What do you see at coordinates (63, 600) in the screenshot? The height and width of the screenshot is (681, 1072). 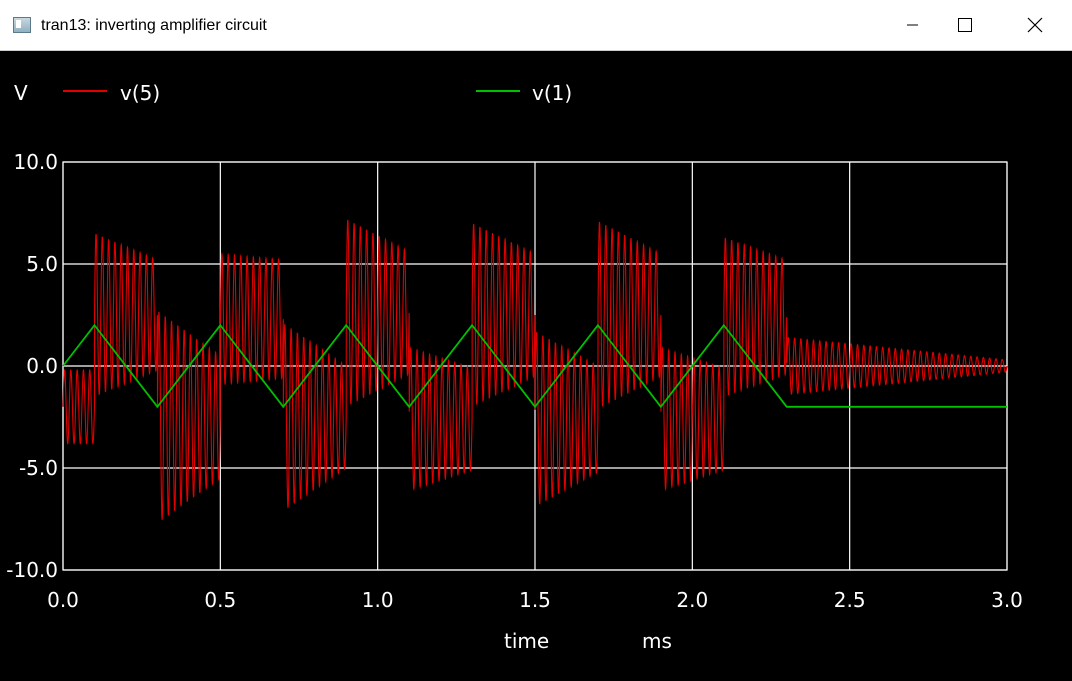 I see `x-tick-label: 0.0` at bounding box center [63, 600].